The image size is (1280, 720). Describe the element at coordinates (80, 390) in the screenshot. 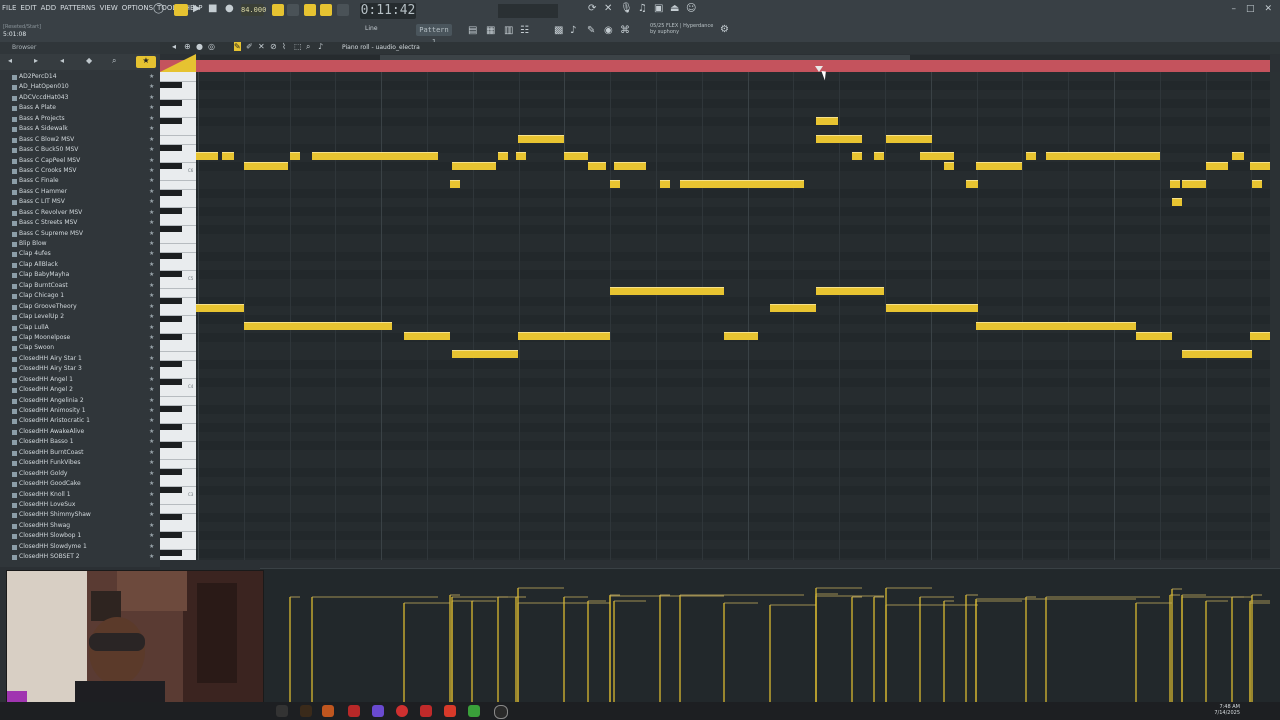

I see `browser-item: ClosedHH Angel 2 ★` at that location.